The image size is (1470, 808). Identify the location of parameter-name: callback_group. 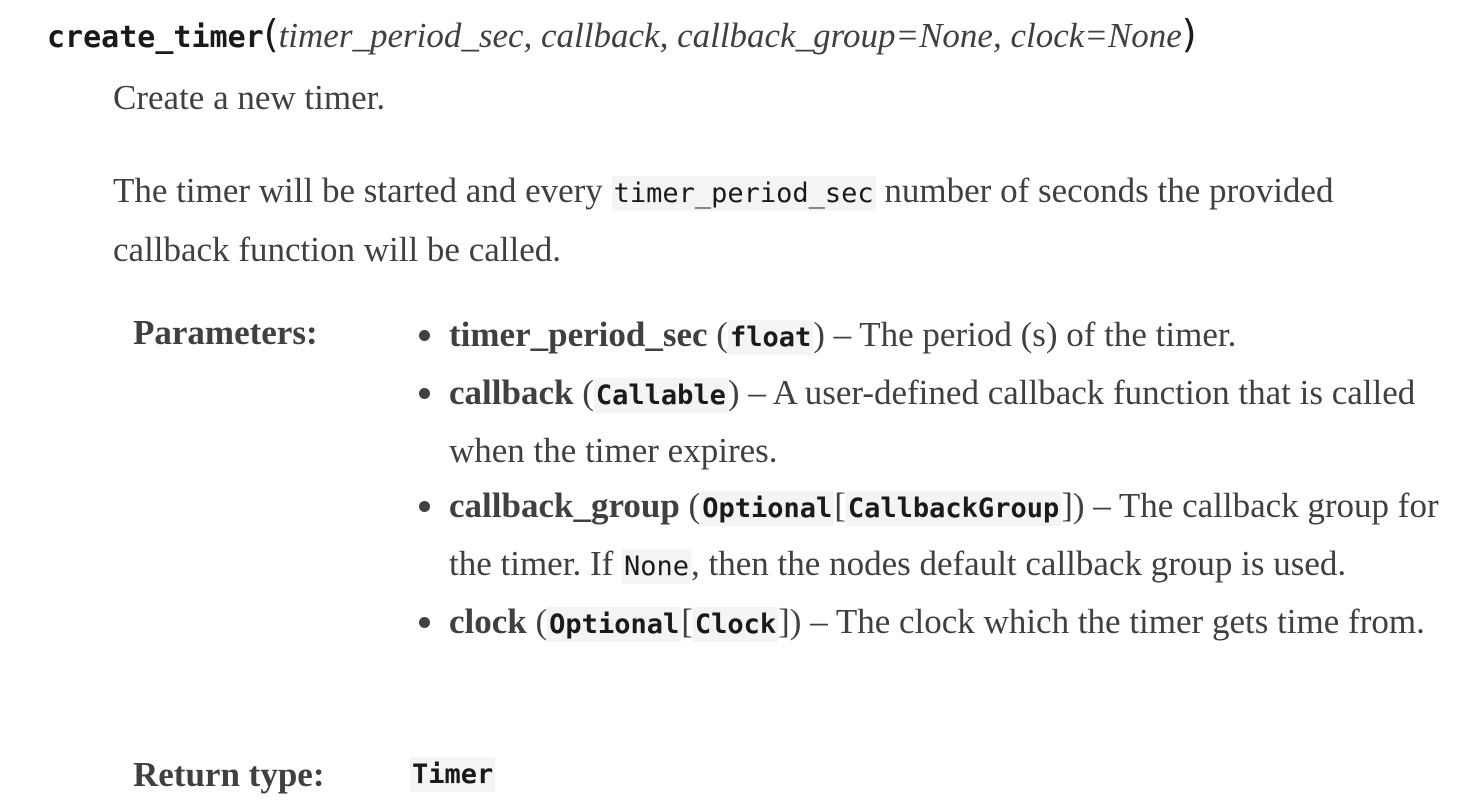
(564, 505).